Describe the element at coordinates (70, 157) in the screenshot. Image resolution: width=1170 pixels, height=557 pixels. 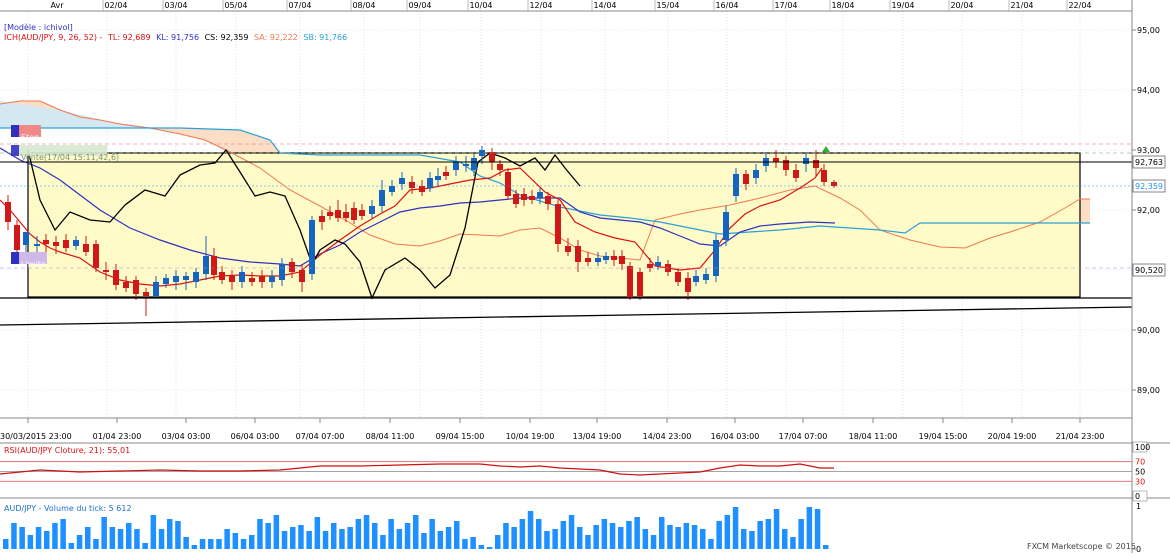
I see `sell-order-label: Vente(17/04 15:11,42,6)` at that location.